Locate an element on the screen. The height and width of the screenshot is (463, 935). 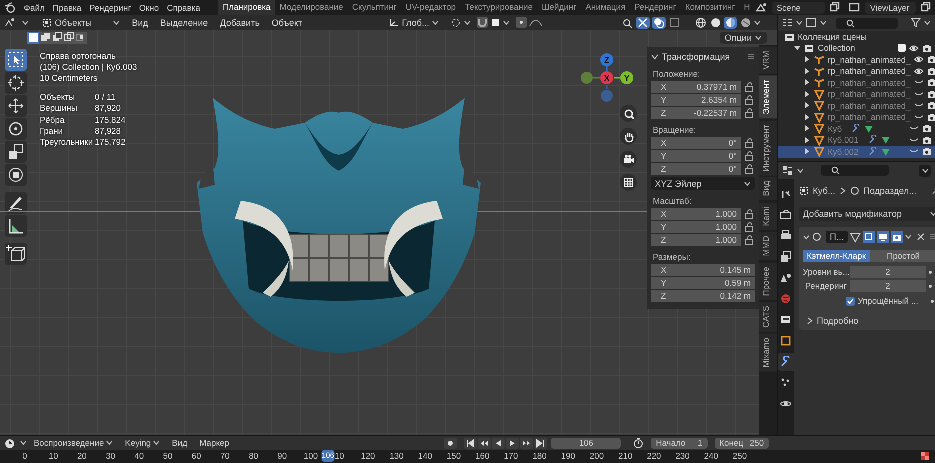
menu-item: Воспроизведение is located at coordinates (73, 443).